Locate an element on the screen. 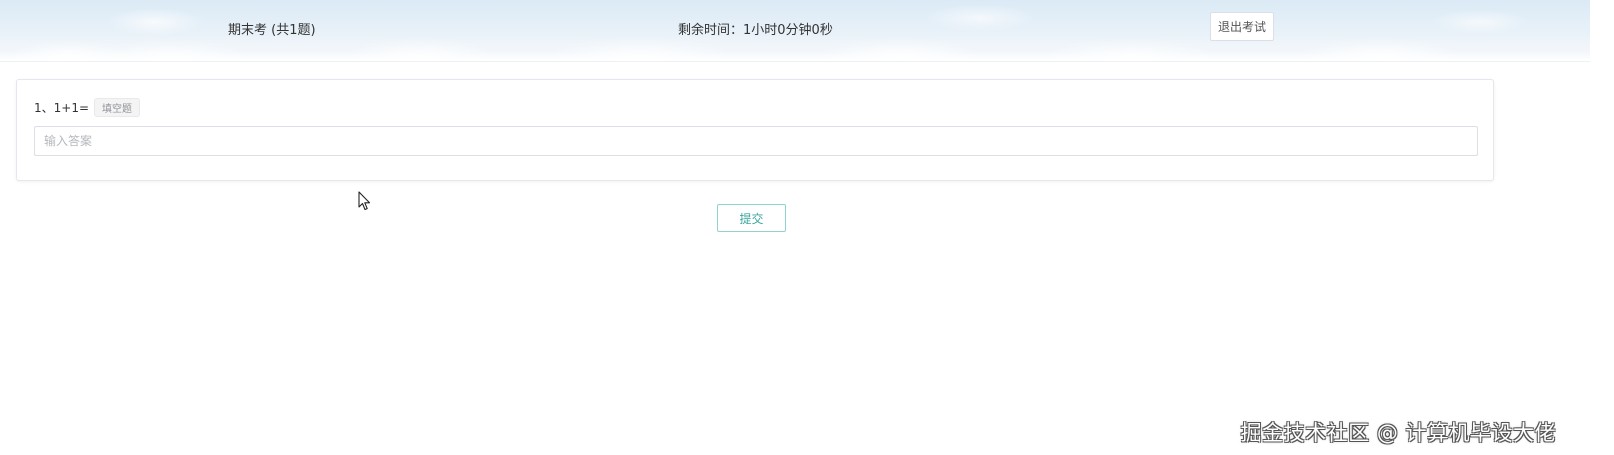 The width and height of the screenshot is (1614, 455). answer-input is located at coordinates (756, 141).